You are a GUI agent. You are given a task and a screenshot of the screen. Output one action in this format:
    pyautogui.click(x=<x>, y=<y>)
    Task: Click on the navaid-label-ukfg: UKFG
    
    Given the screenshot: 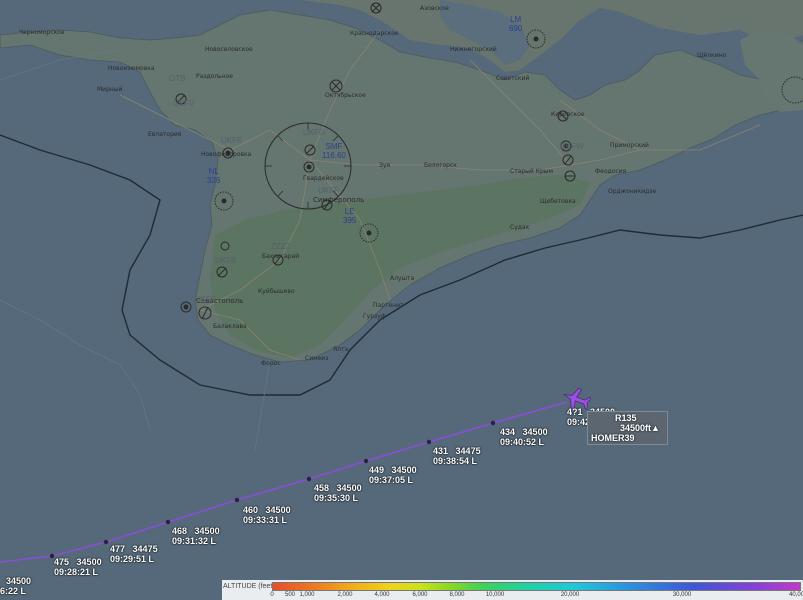 What is the action you would take?
    pyautogui.click(x=314, y=132)
    